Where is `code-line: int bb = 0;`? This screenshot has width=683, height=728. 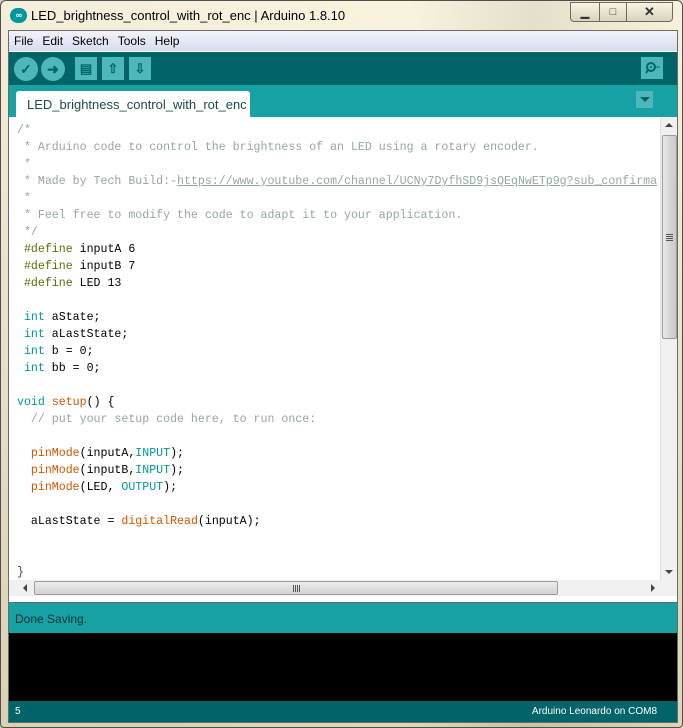
code-line: int bb = 0; is located at coordinates (337, 368).